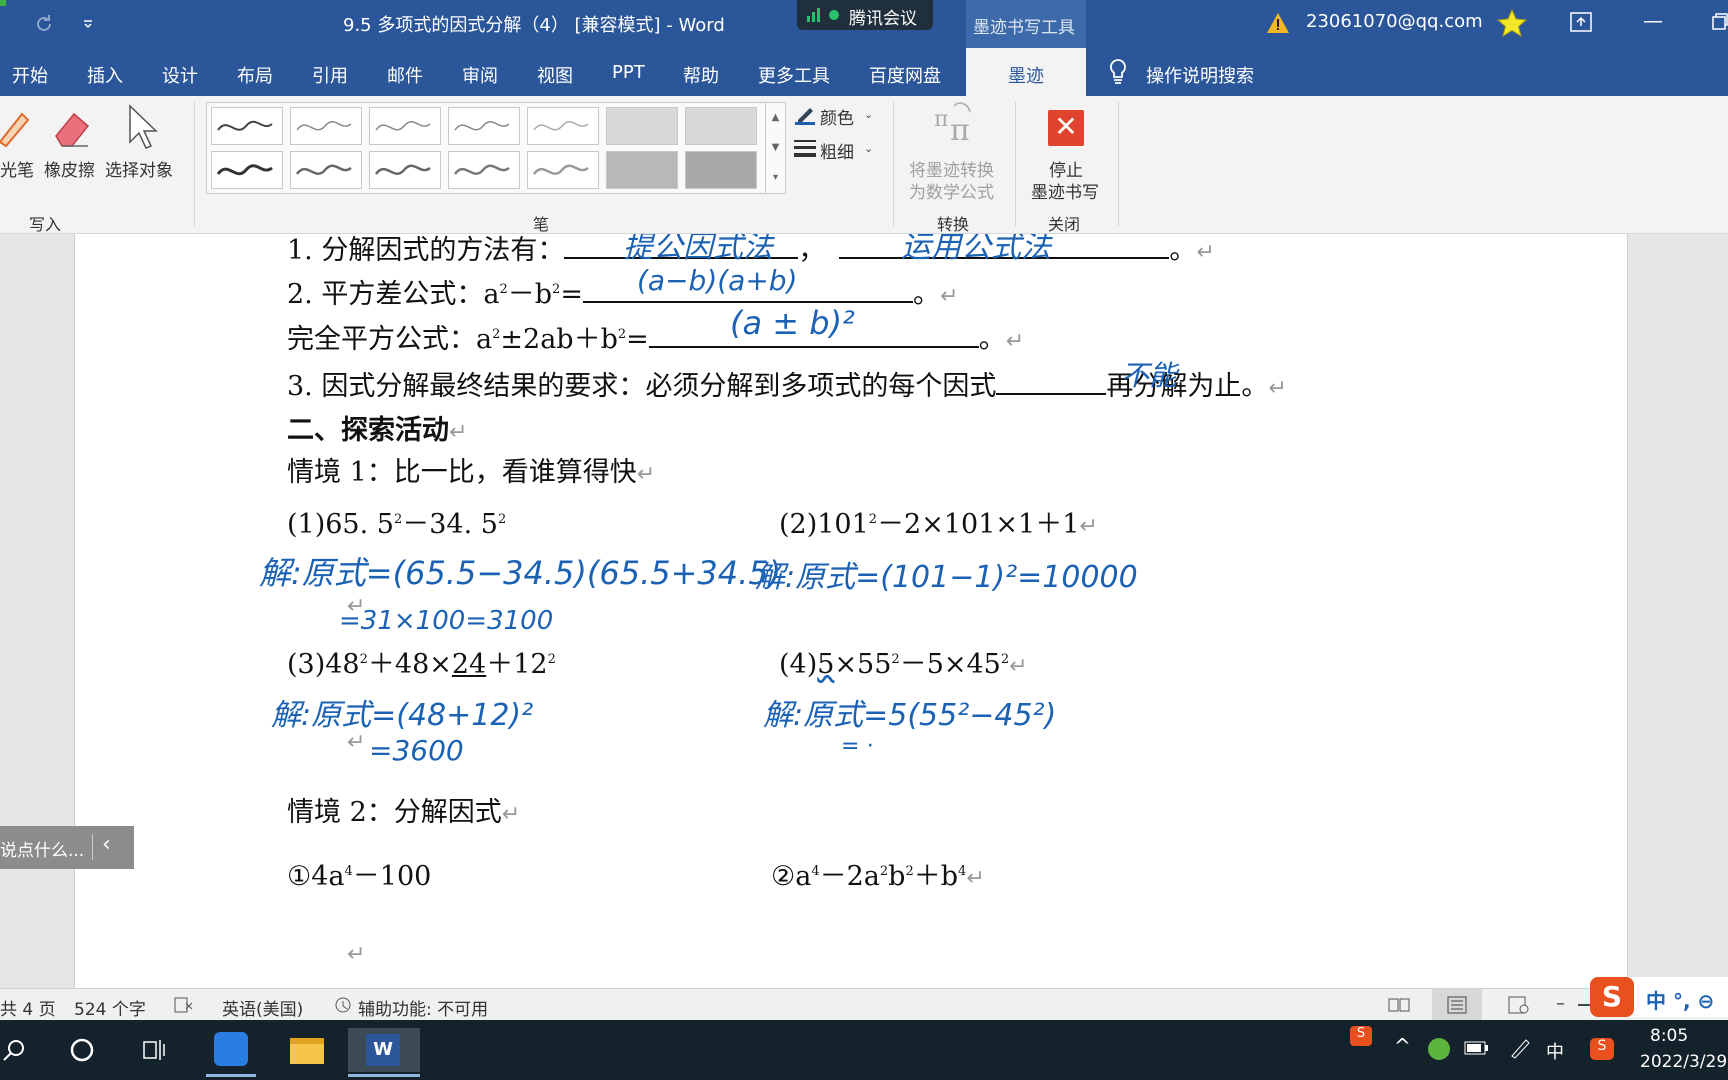 This screenshot has width=1728, height=1080. Describe the element at coordinates (1477, 1048) in the screenshot. I see `battery-icon` at that location.